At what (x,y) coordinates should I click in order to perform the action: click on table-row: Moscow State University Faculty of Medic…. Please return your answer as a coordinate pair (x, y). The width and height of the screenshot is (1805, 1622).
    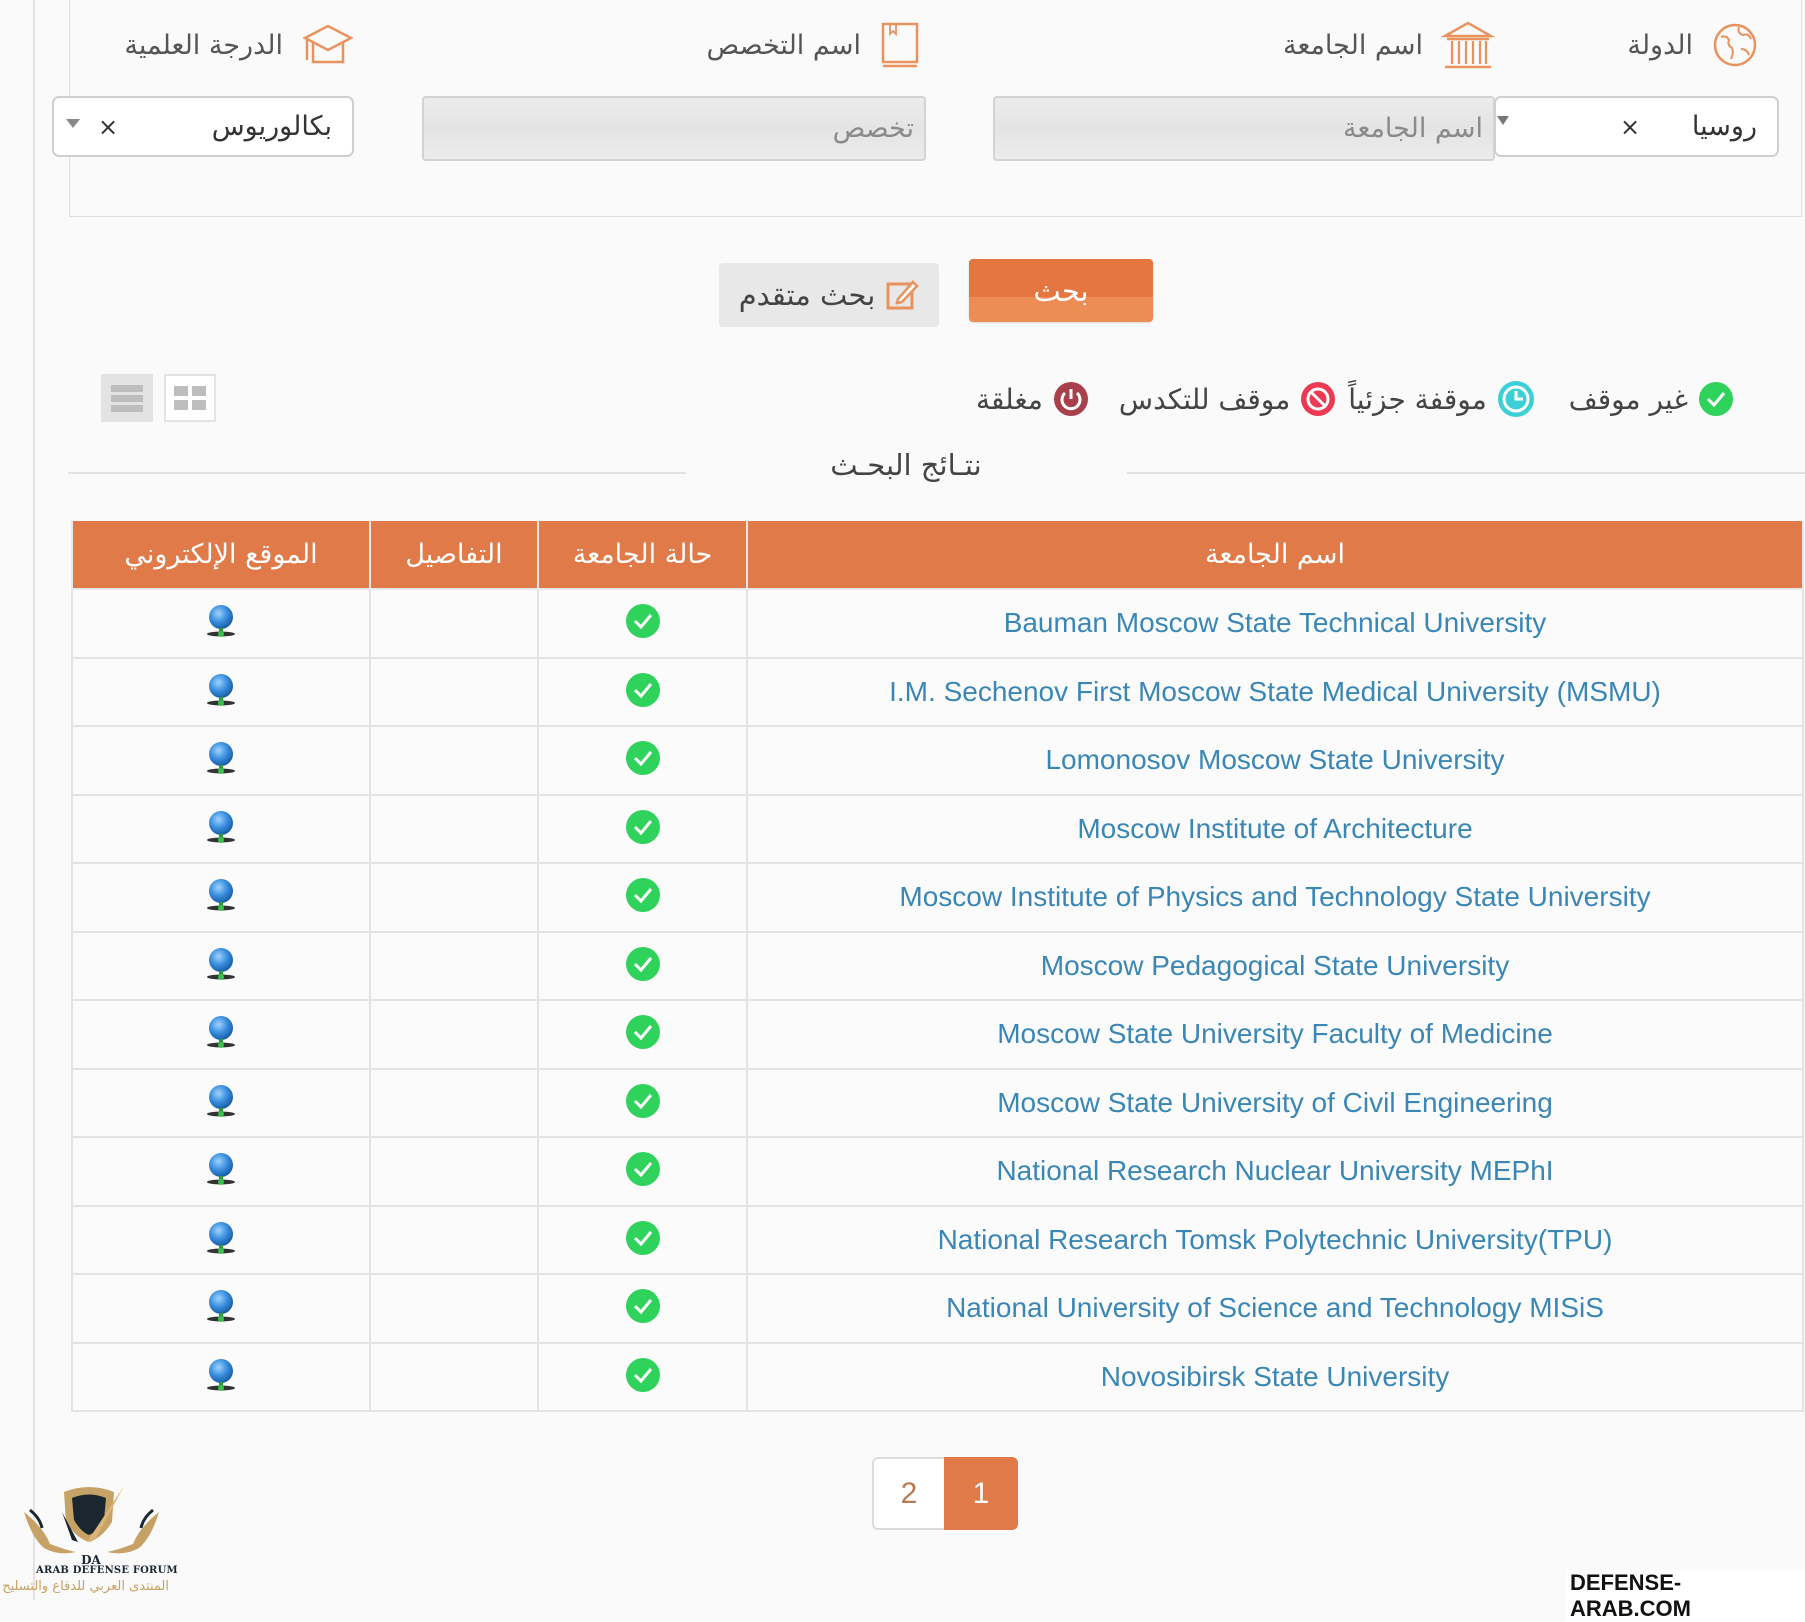
    Looking at the image, I should click on (937, 1034).